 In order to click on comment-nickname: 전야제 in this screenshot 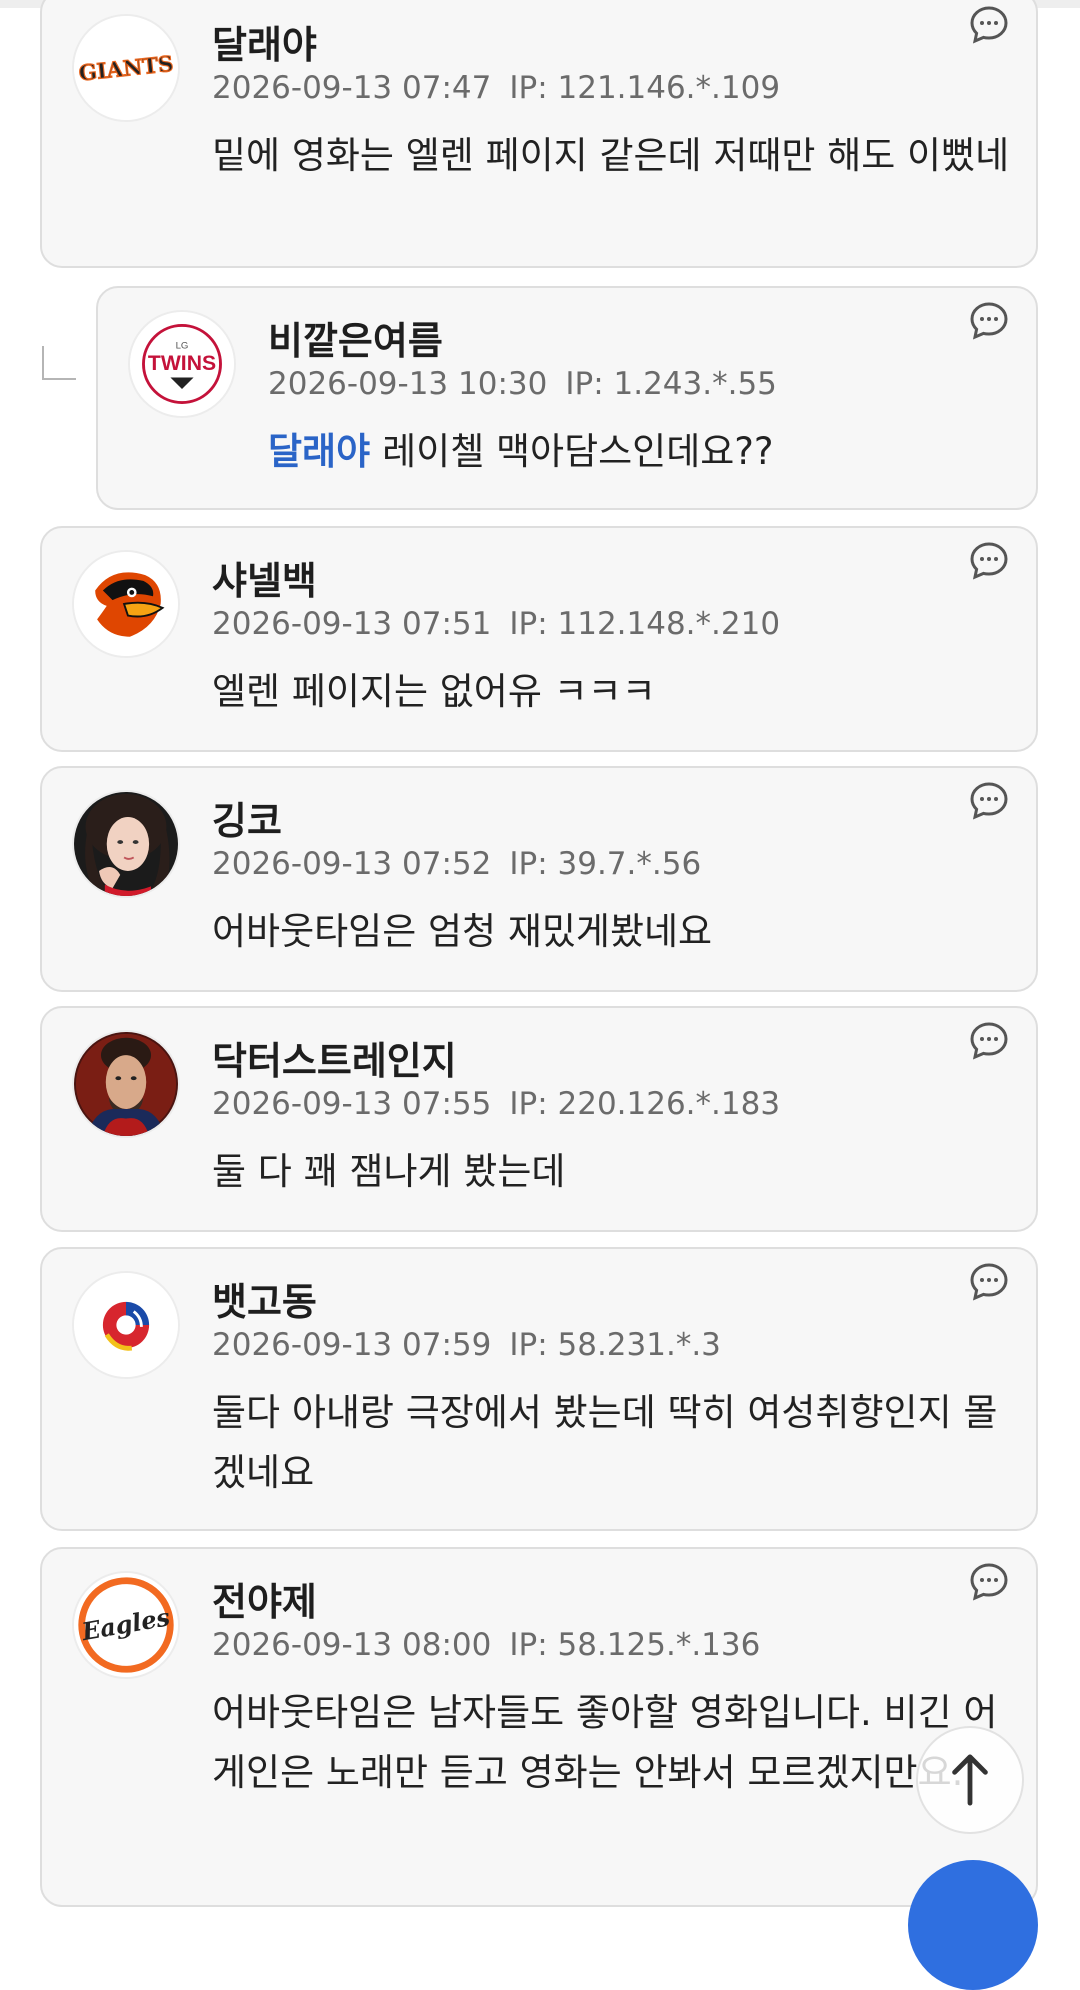, I will do `click(264, 1598)`.